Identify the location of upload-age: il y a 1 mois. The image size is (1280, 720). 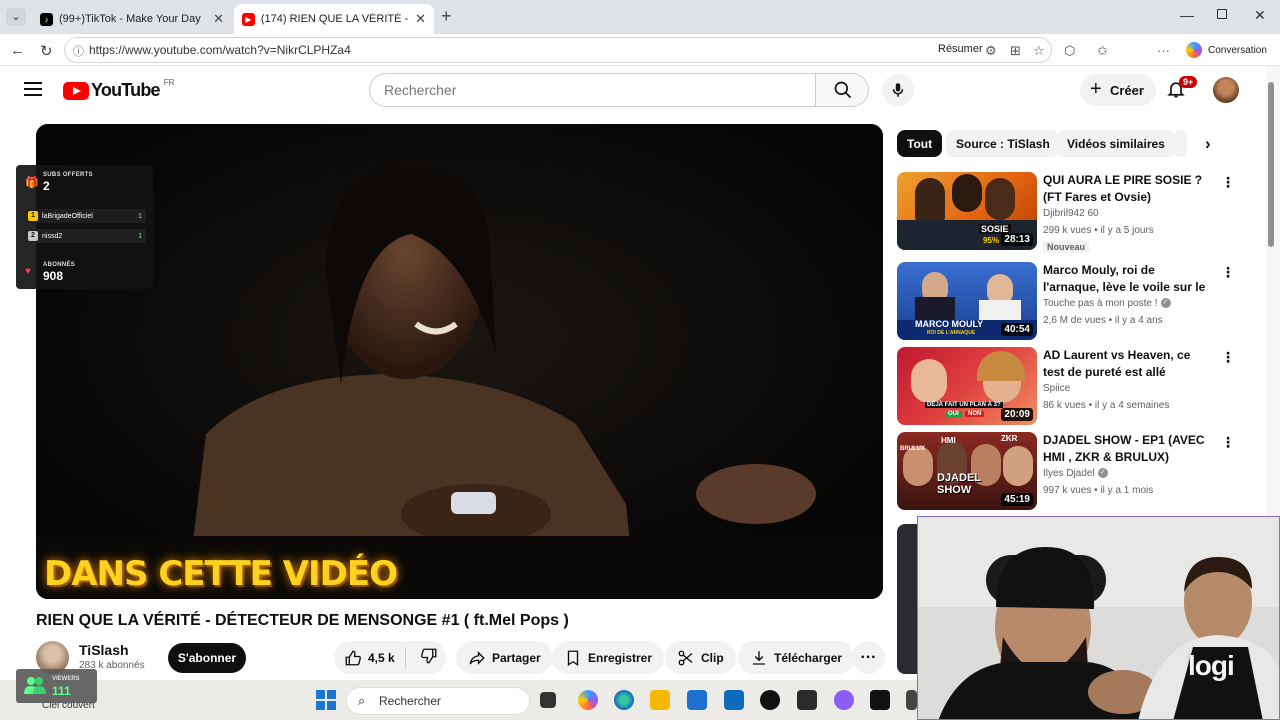
(1127, 490).